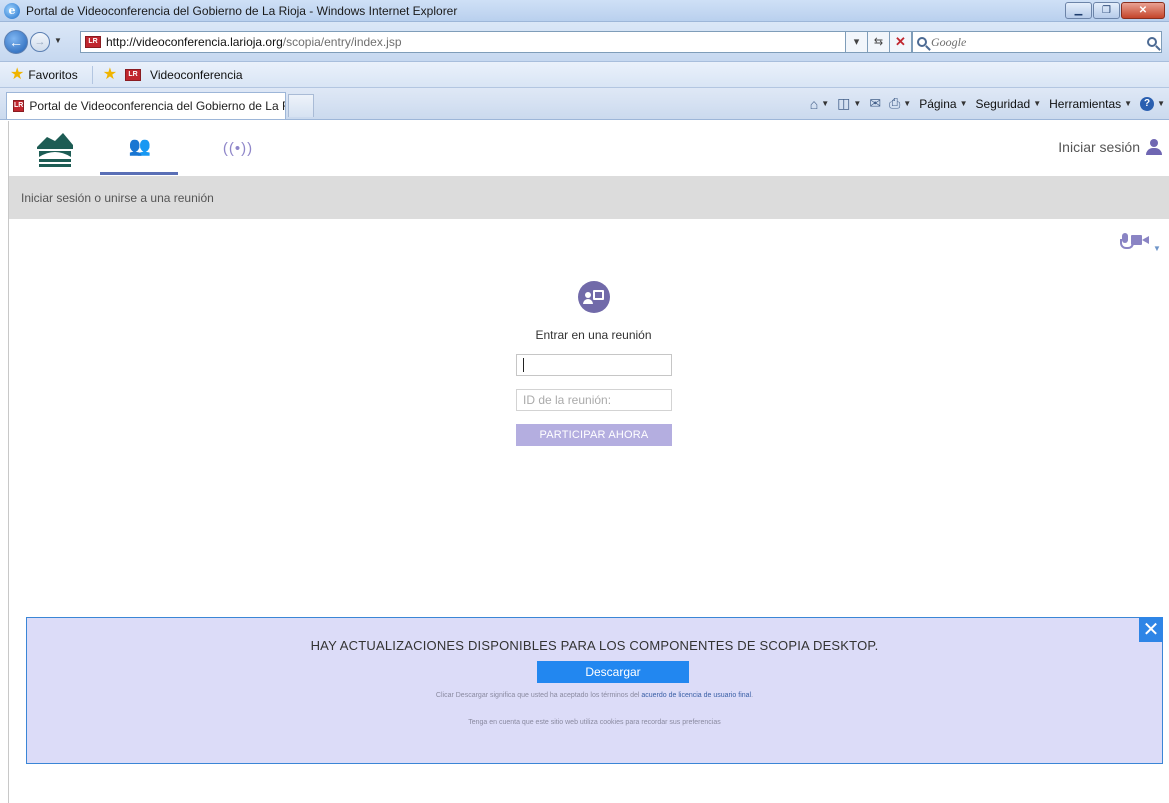  I want to click on help-icon: ?, so click(1147, 103).